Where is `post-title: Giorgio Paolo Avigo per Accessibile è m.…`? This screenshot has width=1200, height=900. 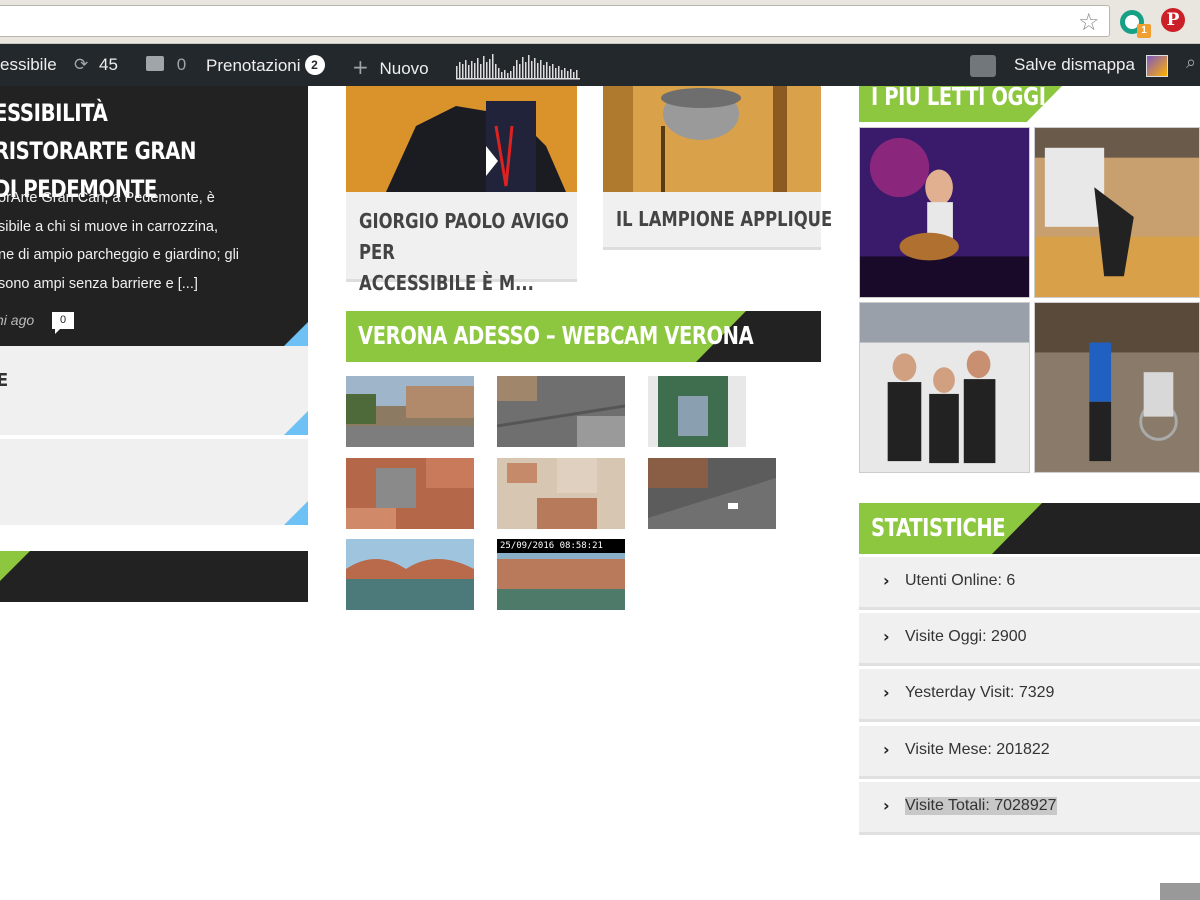
post-title: Giorgio Paolo Avigo per Accessibile è m.… is located at coordinates (469, 252).